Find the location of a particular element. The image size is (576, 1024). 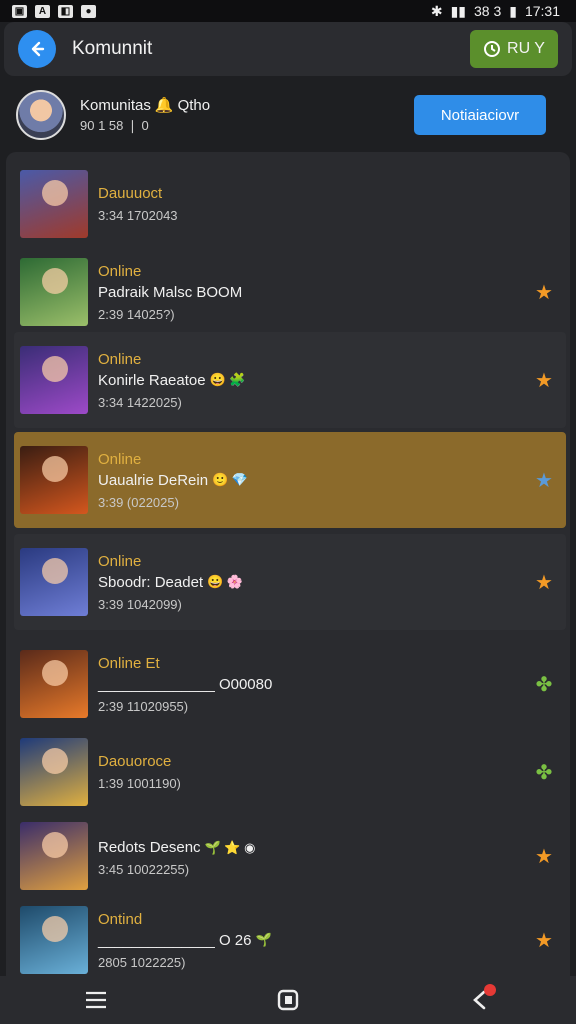

item-info: Online Padraik Malsc BOOM 2:39 14025?) is located at coordinates (315, 292).